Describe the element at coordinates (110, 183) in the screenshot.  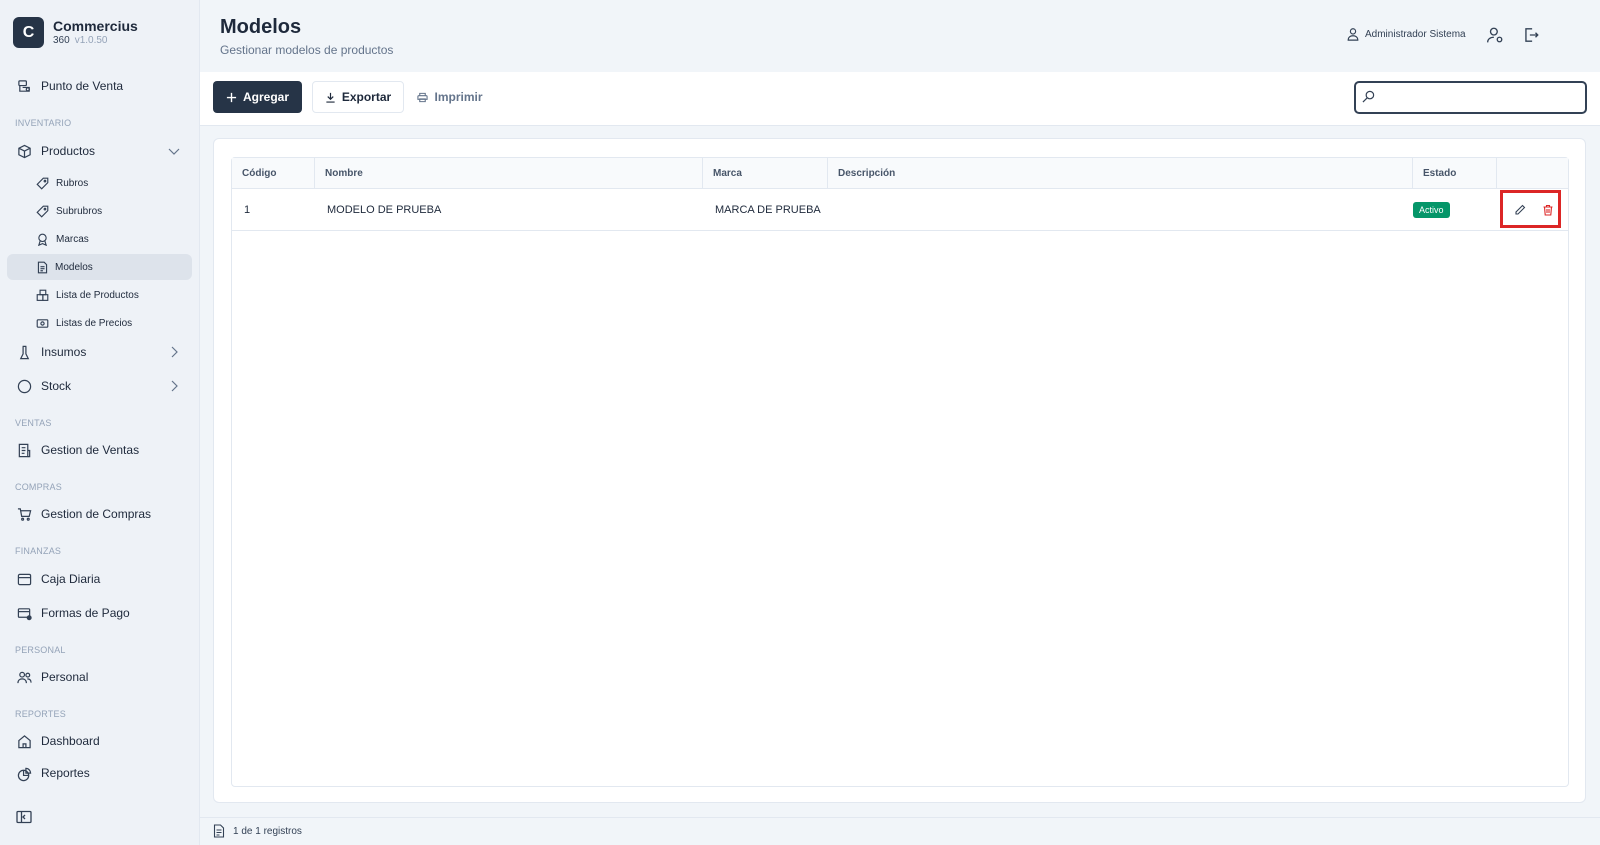
I see `sidebar-item-rubros: Rubros` at that location.